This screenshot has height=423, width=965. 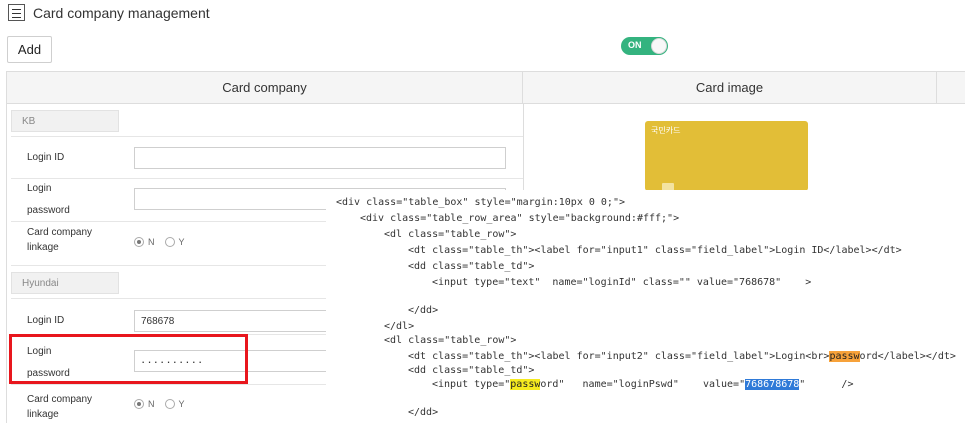 I want to click on column-header-card-company: Card company, so click(x=265, y=88).